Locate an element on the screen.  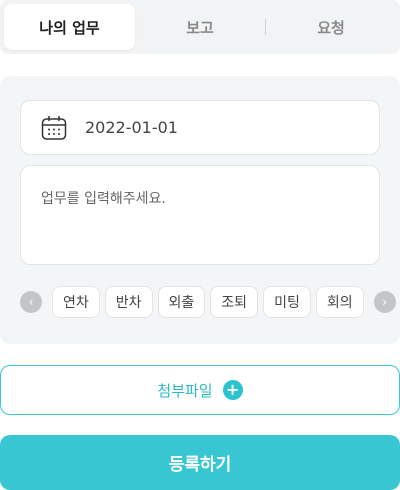
tab-request: 요청 is located at coordinates (331, 27).